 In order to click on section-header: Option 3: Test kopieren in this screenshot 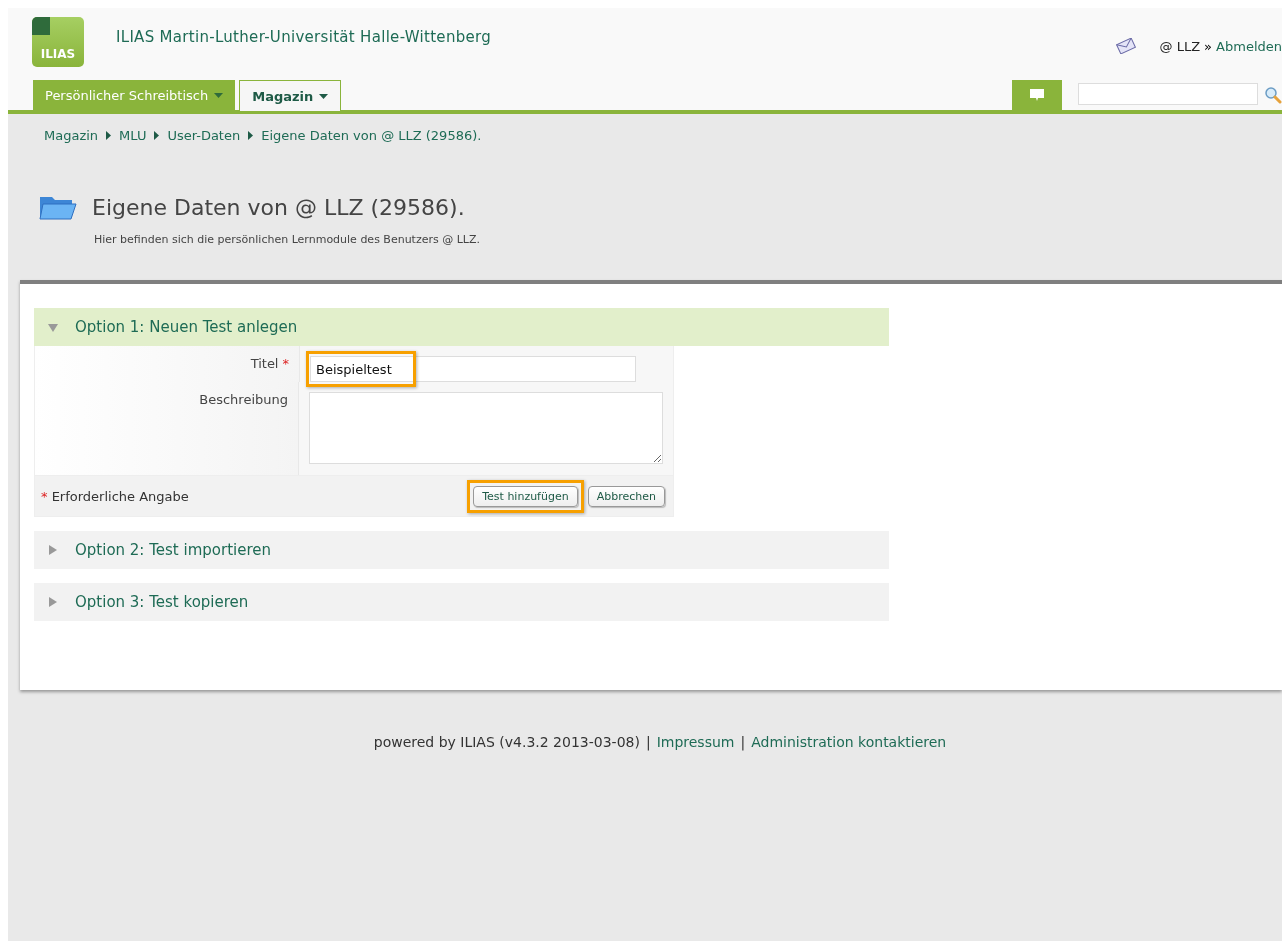, I will do `click(461, 602)`.